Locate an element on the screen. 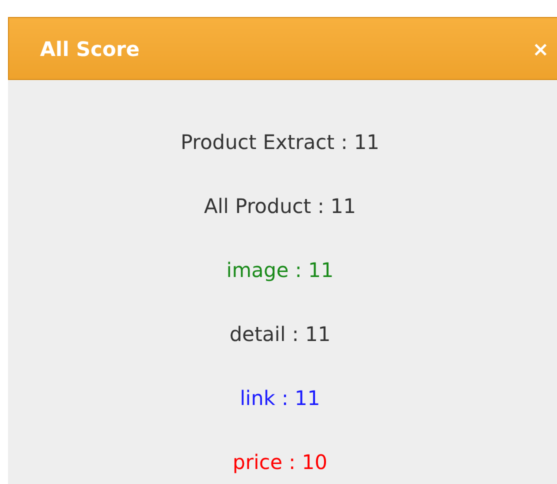 This screenshot has height=484, width=557. score-text: All Product : 11 is located at coordinates (280, 206).